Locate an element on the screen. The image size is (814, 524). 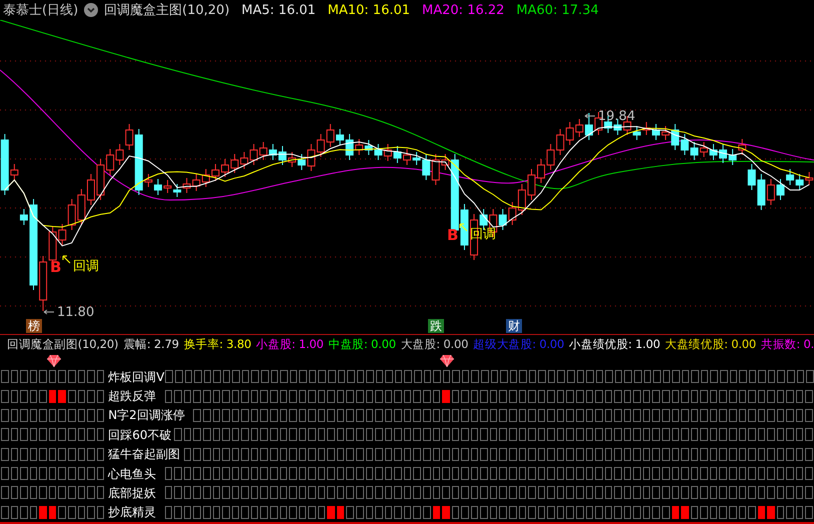
stat-value: 超级大盘股: 0.00 is located at coordinates (518, 344).